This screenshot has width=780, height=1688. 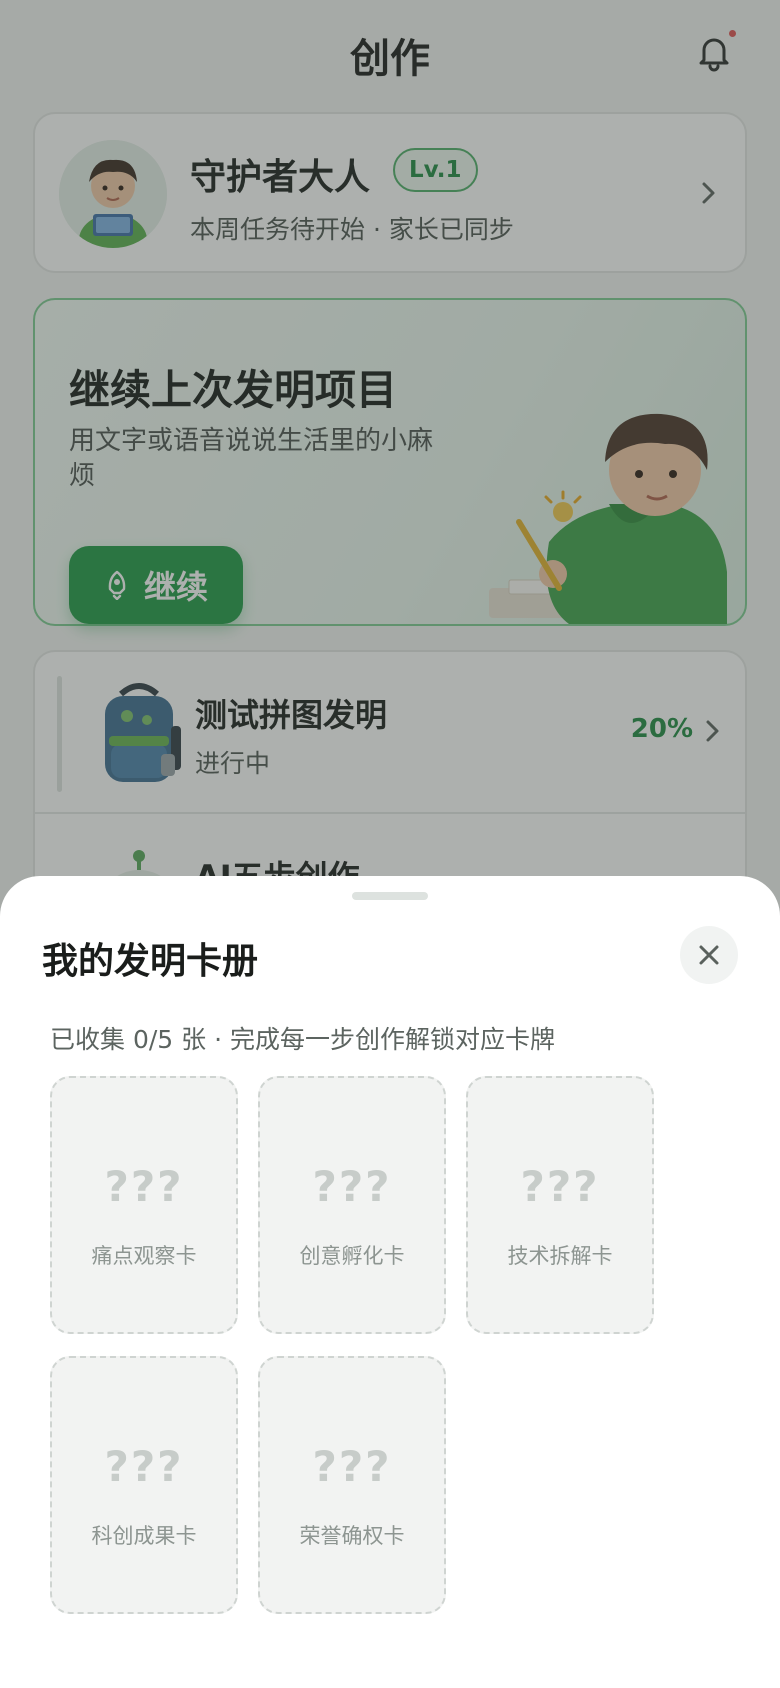 What do you see at coordinates (302, 1039) in the screenshot?
I see `collection-summary: 已收集 0/5 张 · 完成每一步创作解锁对应卡牌` at bounding box center [302, 1039].